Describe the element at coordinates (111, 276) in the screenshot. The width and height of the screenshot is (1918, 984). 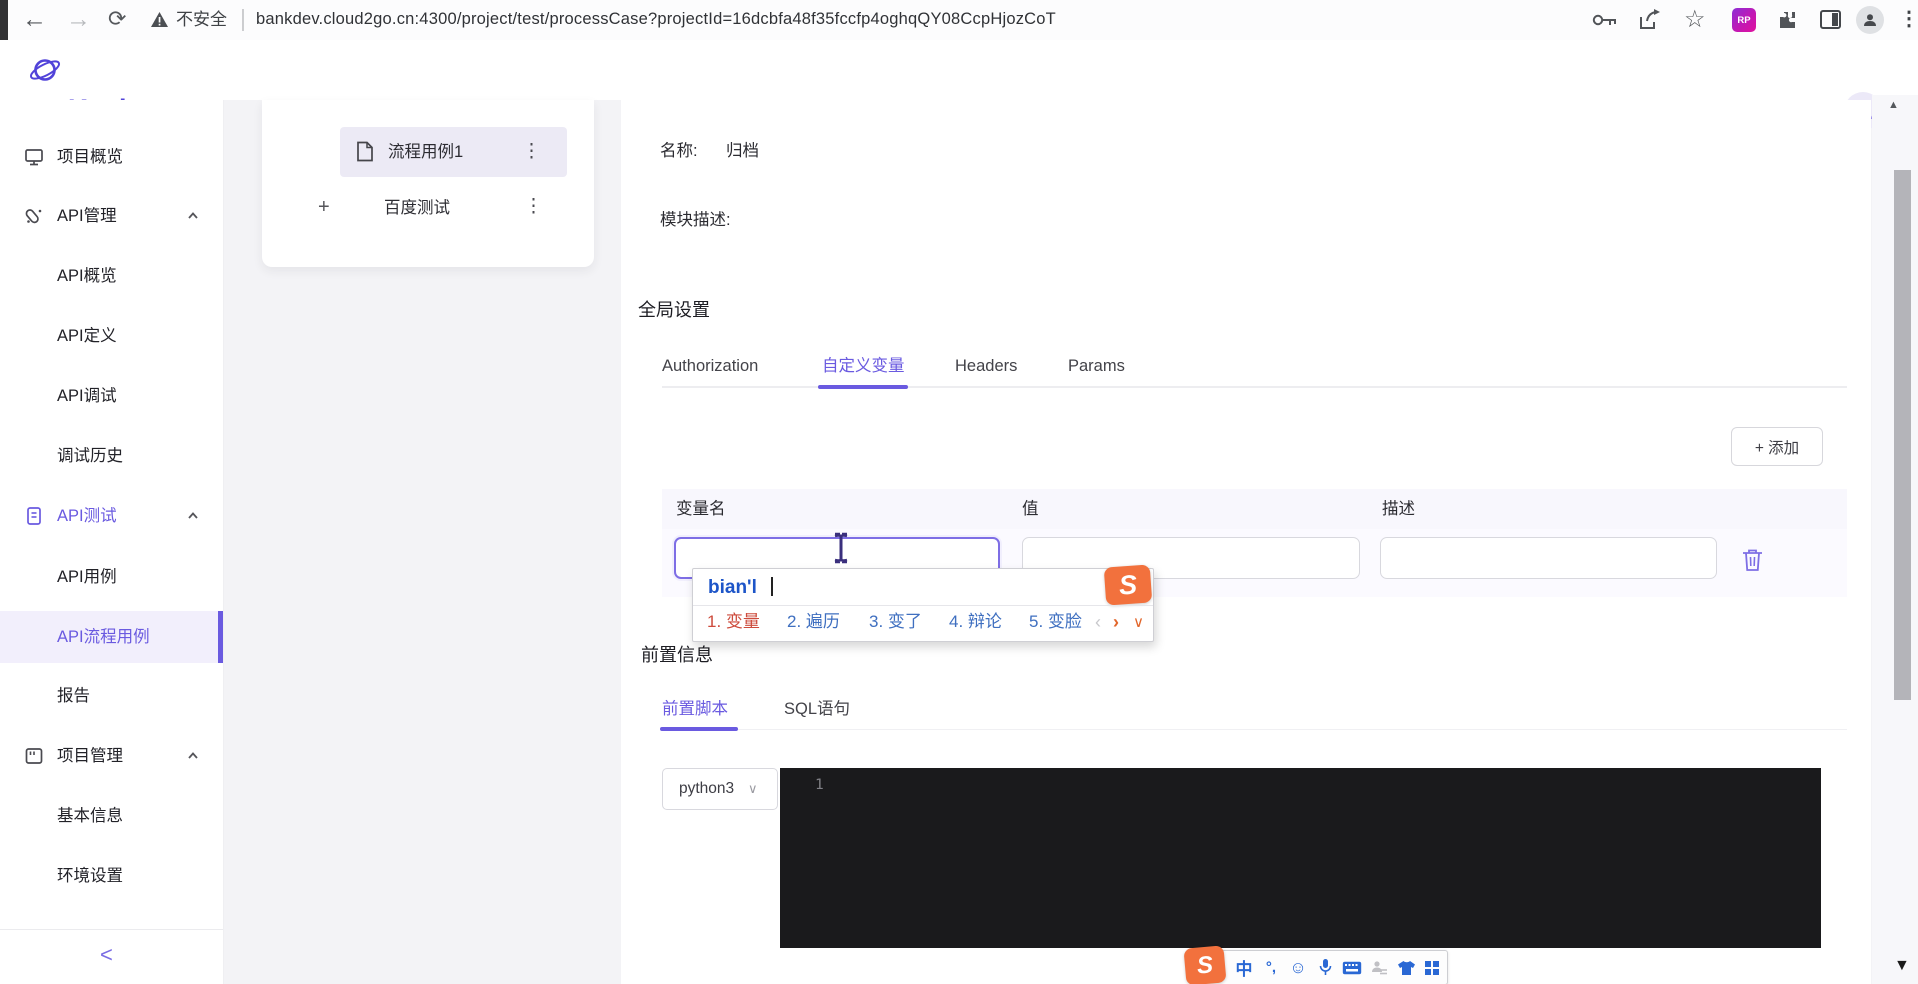
I see `sidebar-item-api-overview: API概览` at that location.